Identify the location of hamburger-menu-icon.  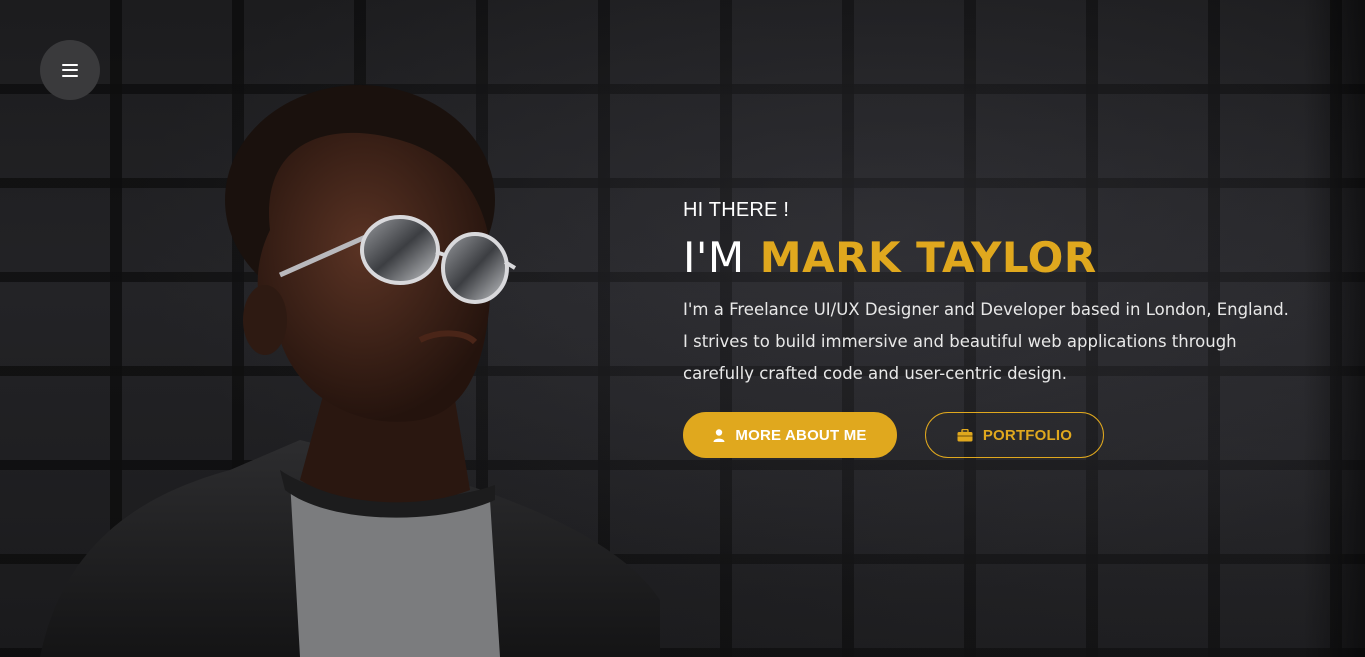
(70, 70).